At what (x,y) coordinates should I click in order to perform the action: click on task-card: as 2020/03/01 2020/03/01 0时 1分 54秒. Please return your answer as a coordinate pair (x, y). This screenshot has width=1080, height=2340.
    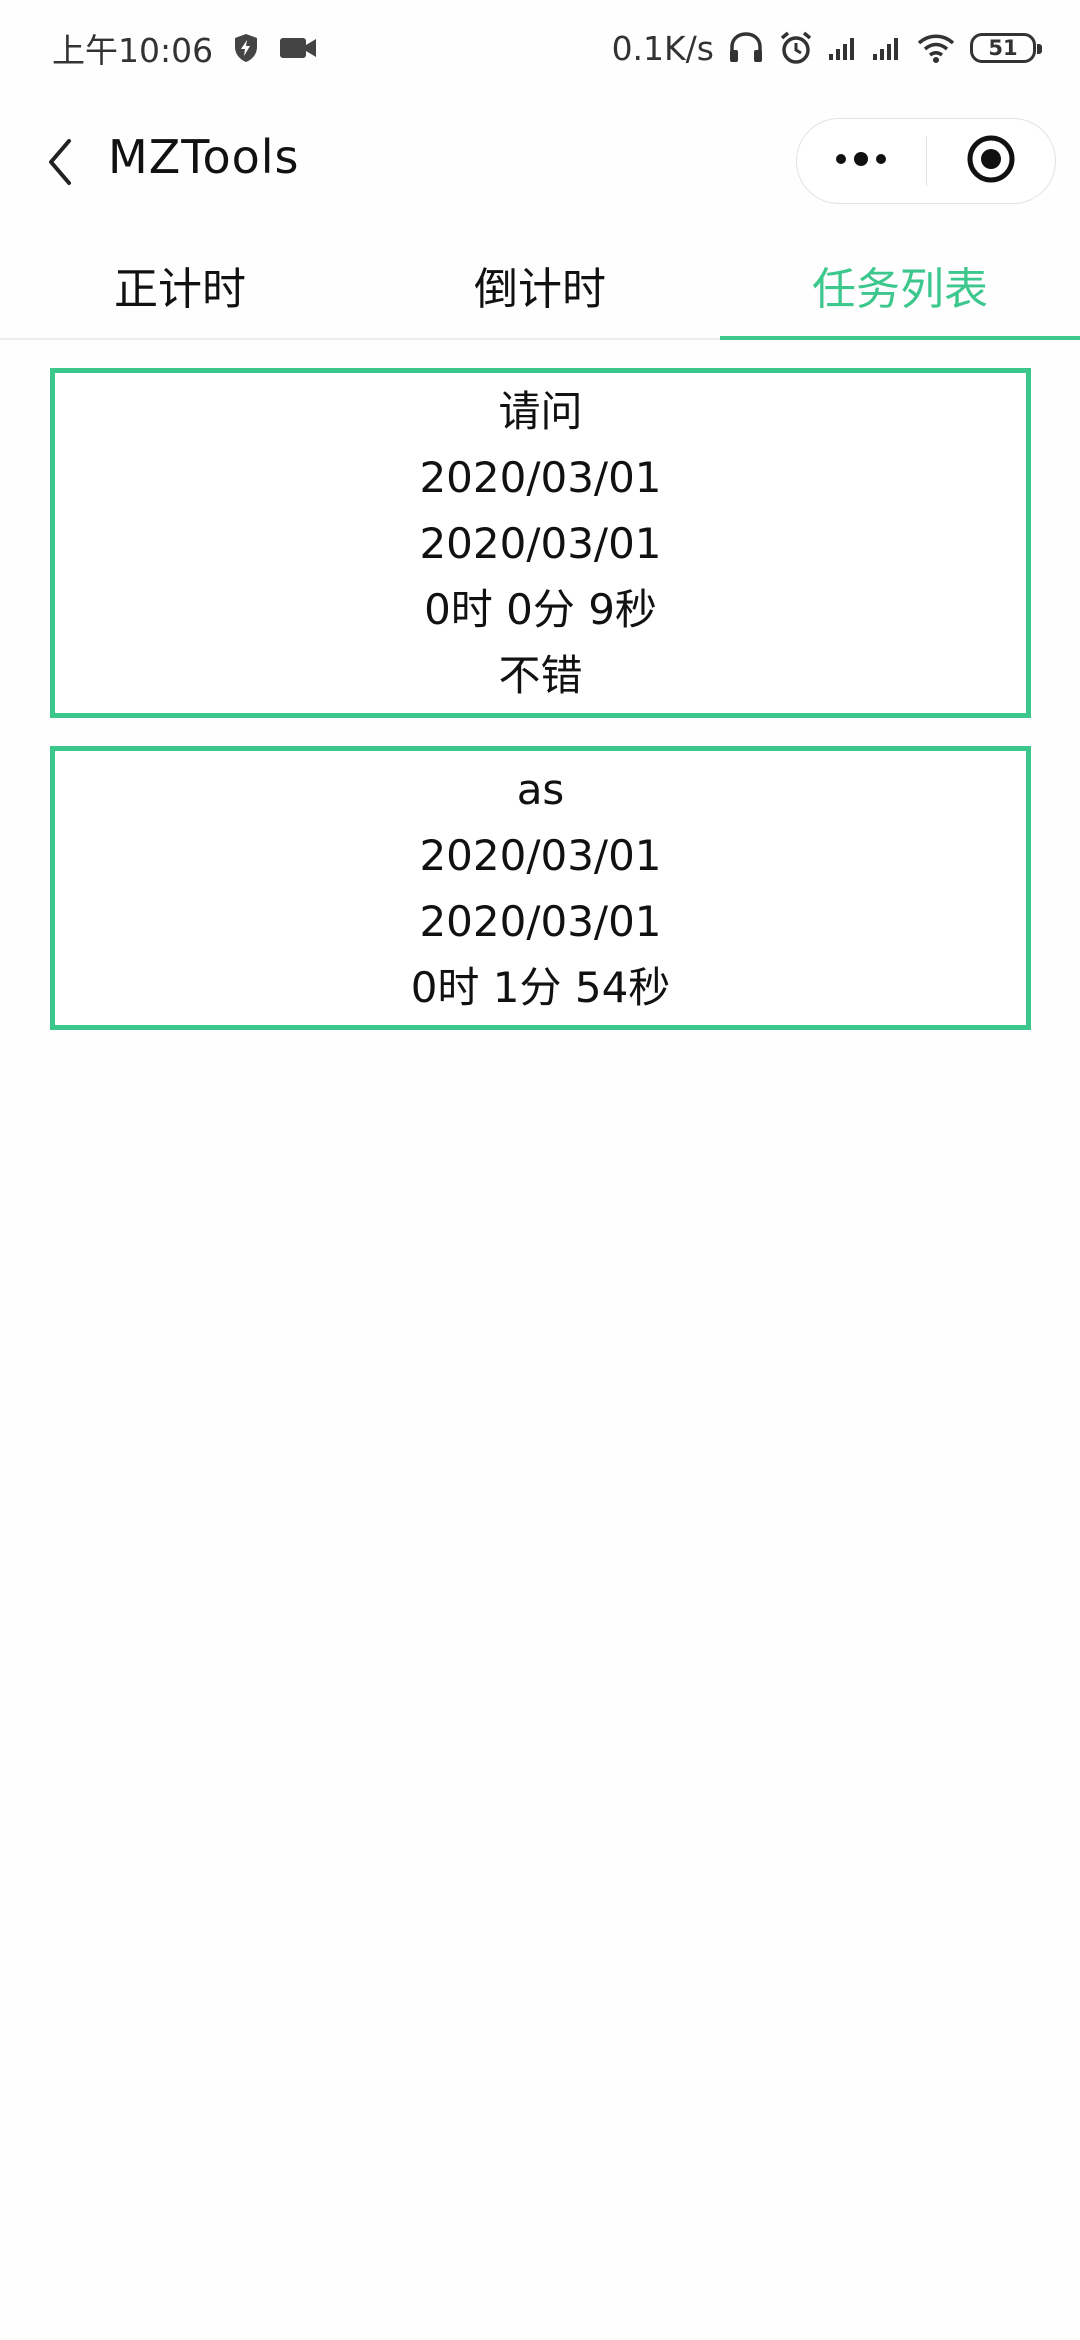
    Looking at the image, I should click on (540, 888).